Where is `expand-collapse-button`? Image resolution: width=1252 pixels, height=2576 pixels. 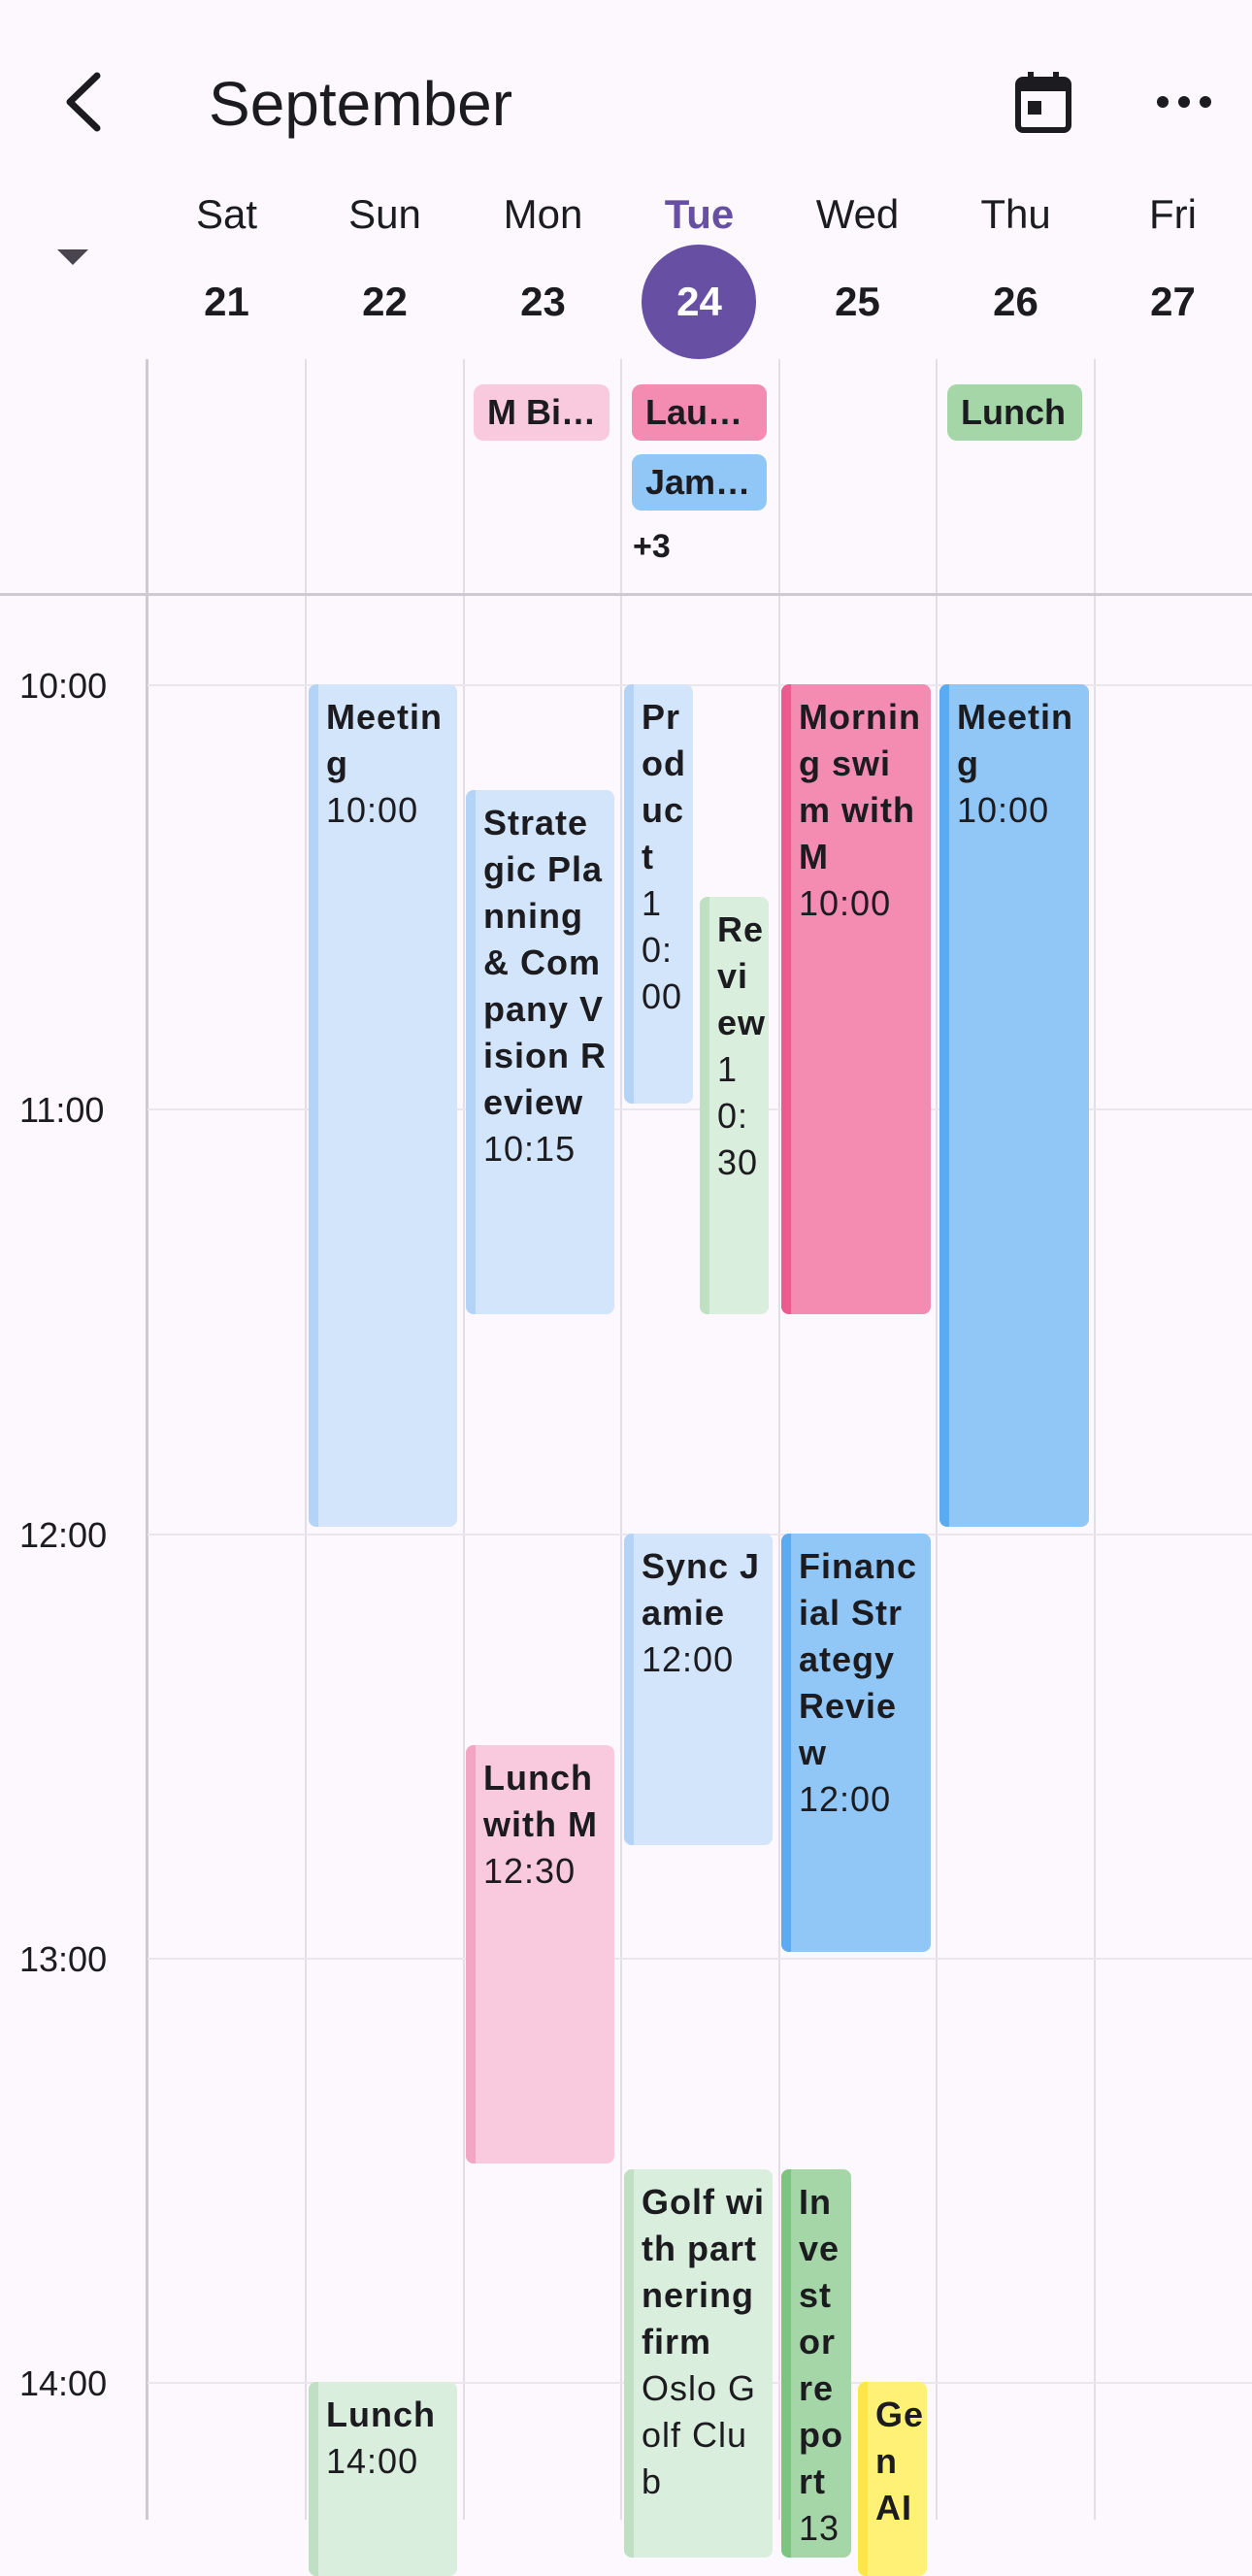 expand-collapse-button is located at coordinates (73, 257).